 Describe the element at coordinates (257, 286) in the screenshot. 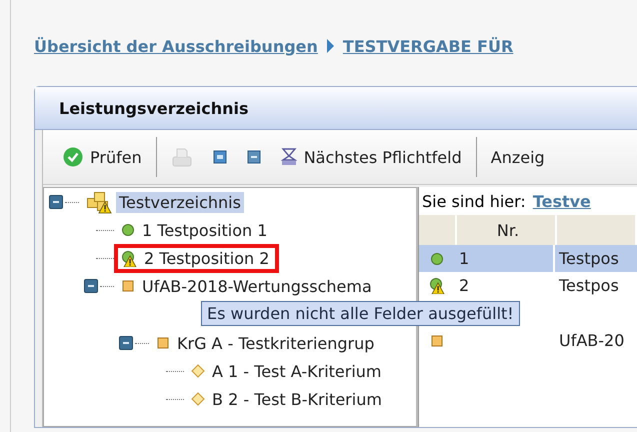

I see `tree-item: UfAB-2018-Wertungsschema` at that location.